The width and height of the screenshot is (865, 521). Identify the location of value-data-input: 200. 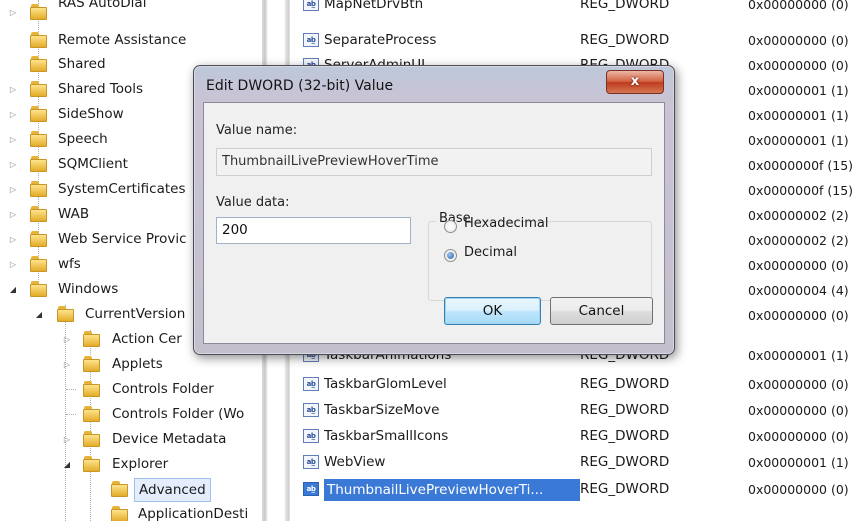
(313, 230).